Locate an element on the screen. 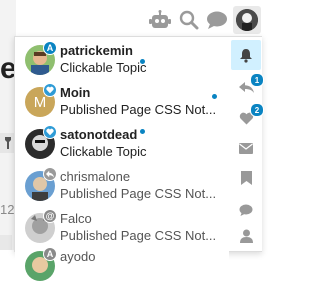  background-number: 12 is located at coordinates (7, 209).